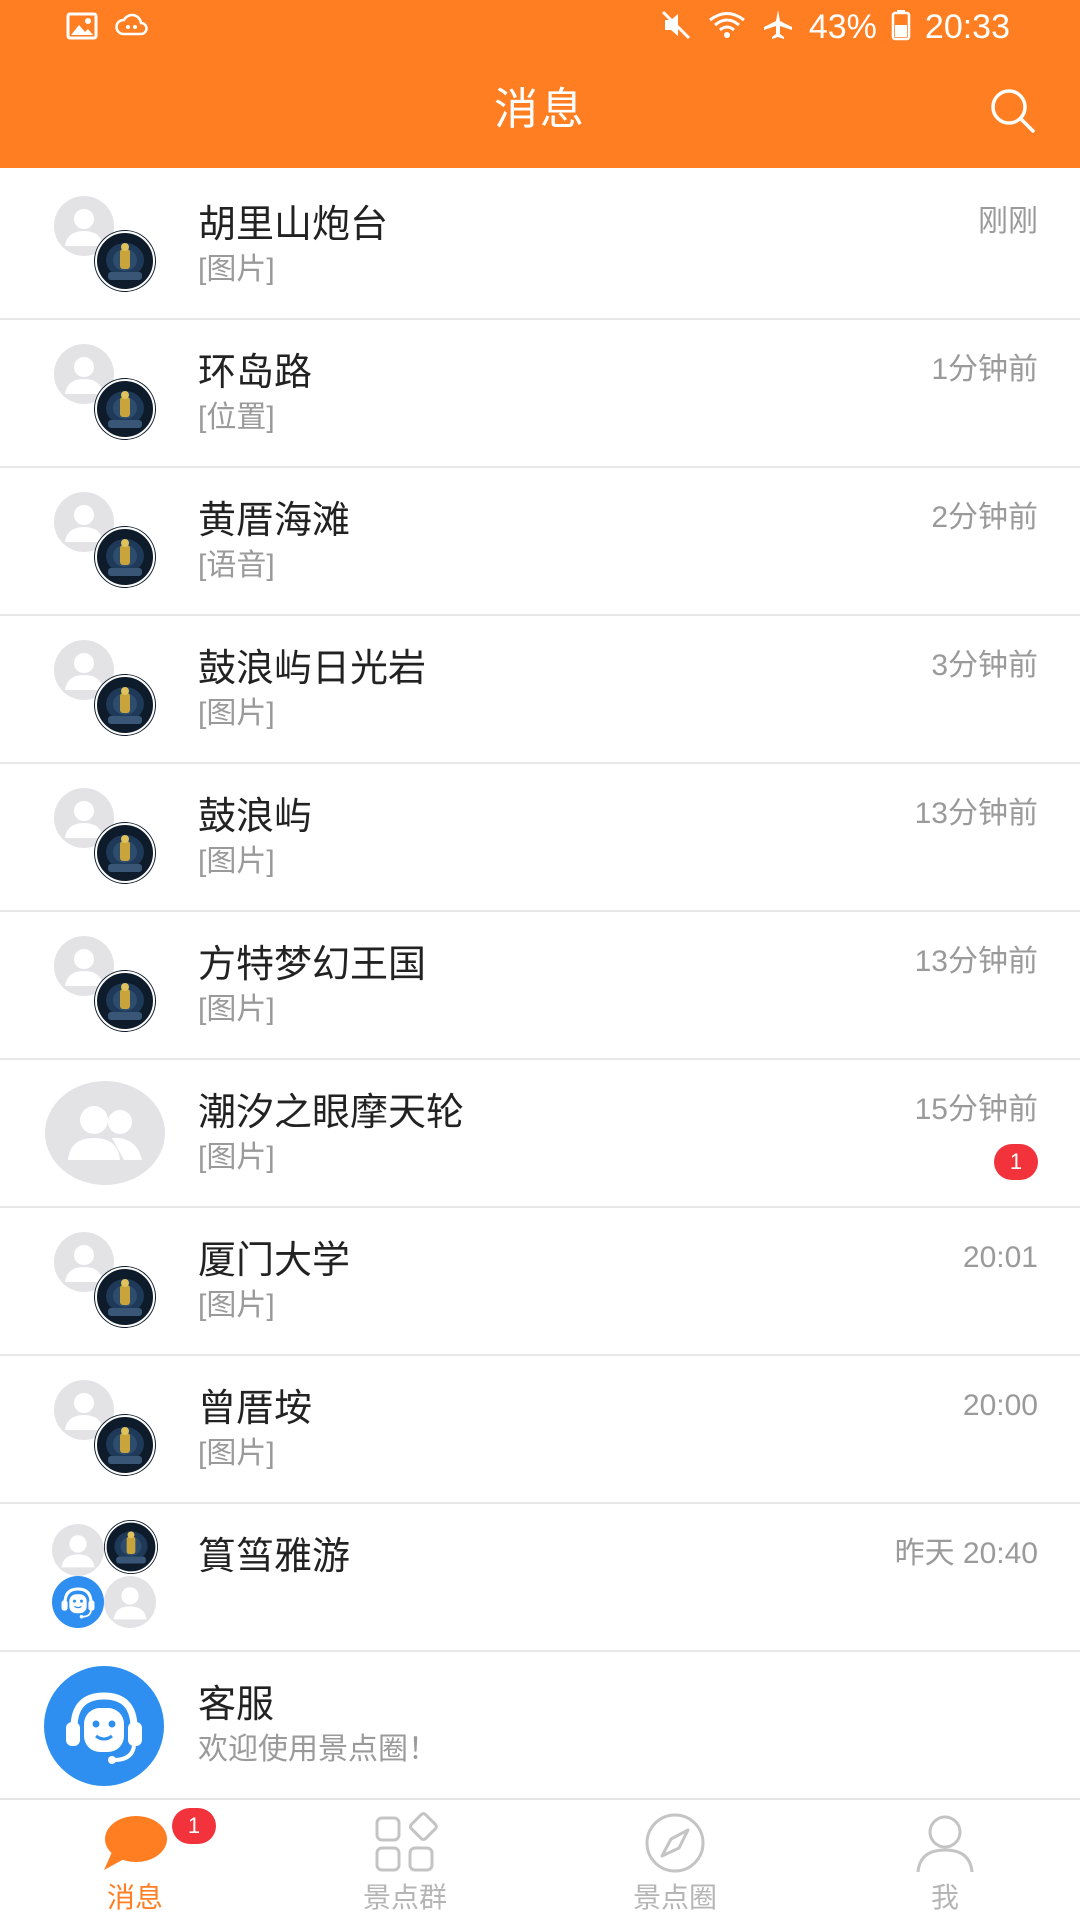 The image size is (1080, 1920). What do you see at coordinates (540, 394) in the screenshot?
I see `conversation-row: 环岛路 [位置] 1分钟前` at bounding box center [540, 394].